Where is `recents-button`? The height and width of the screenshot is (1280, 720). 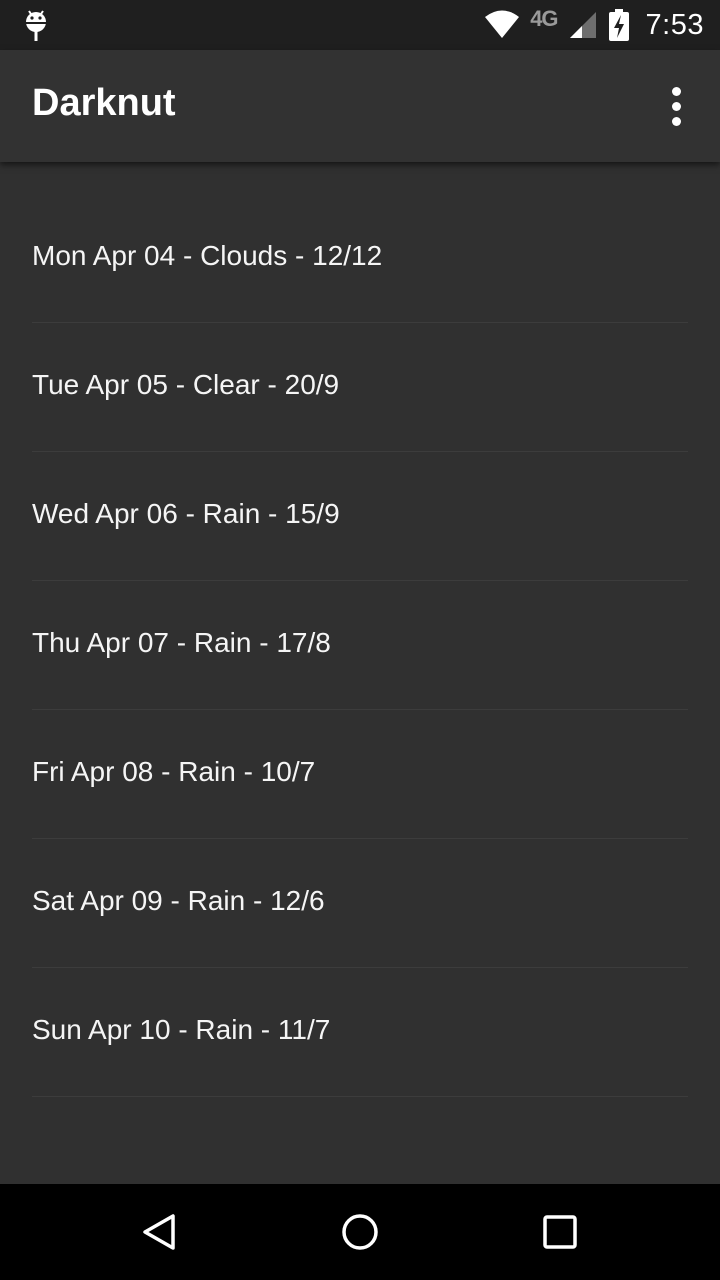
recents-button is located at coordinates (560, 1232).